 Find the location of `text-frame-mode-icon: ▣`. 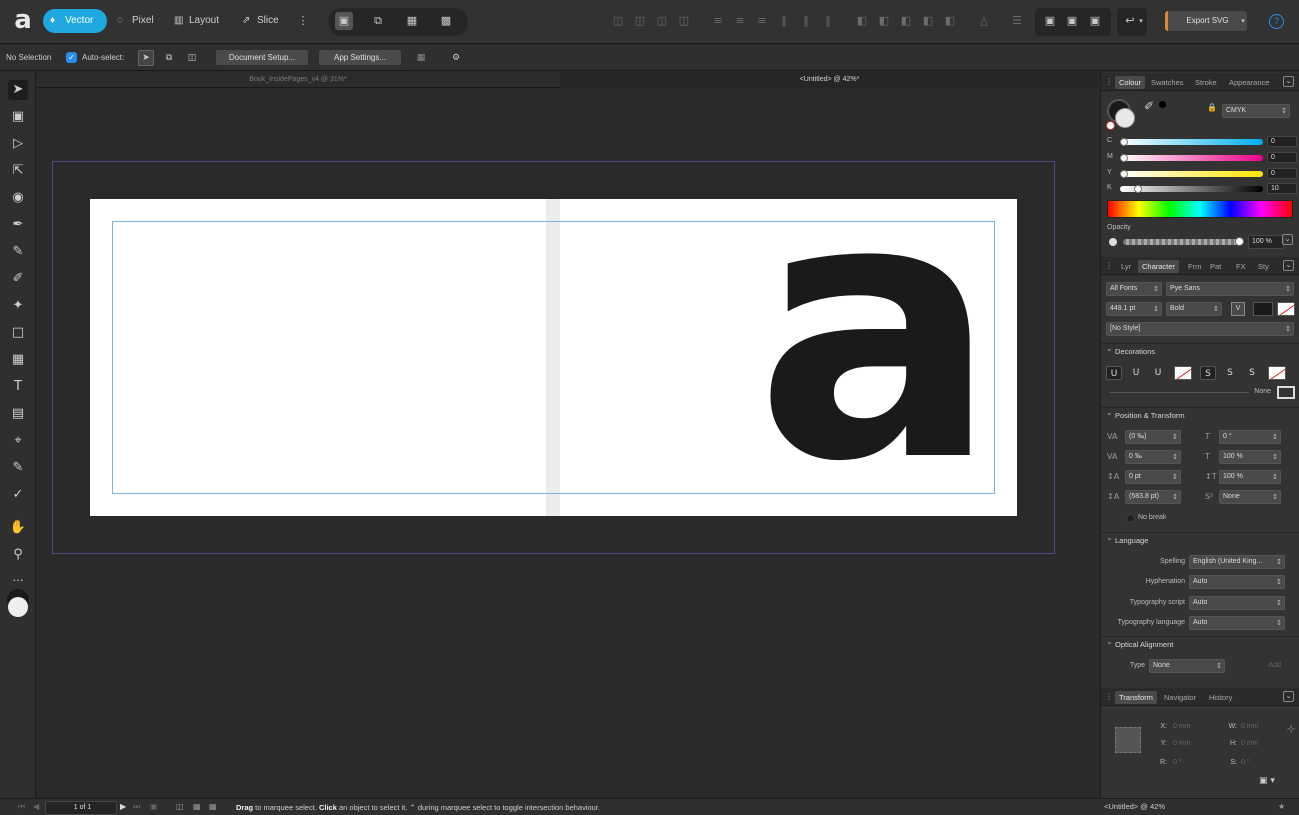

text-frame-mode-icon: ▣ is located at coordinates (344, 21).